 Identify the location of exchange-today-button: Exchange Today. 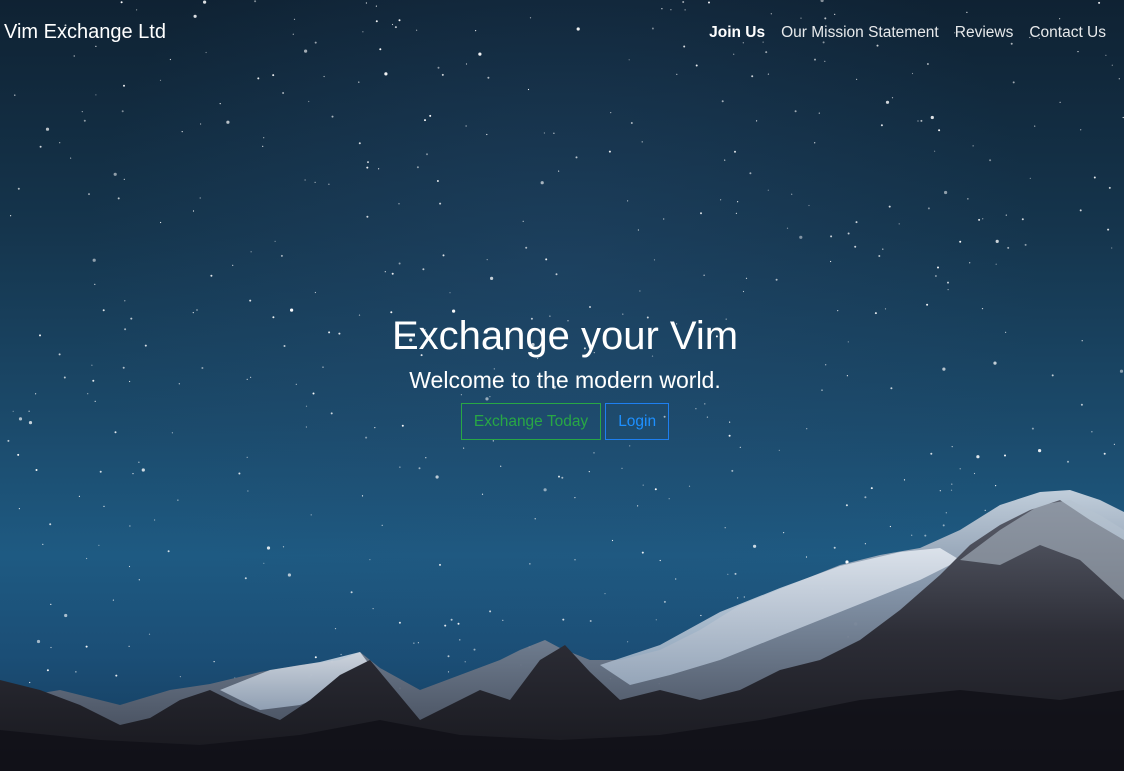
(531, 421).